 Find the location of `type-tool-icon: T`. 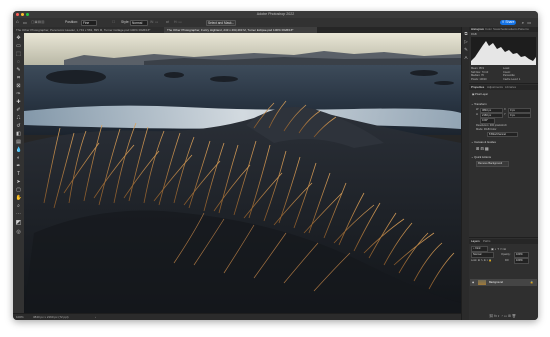

type-tool-icon: T is located at coordinates (19, 174).